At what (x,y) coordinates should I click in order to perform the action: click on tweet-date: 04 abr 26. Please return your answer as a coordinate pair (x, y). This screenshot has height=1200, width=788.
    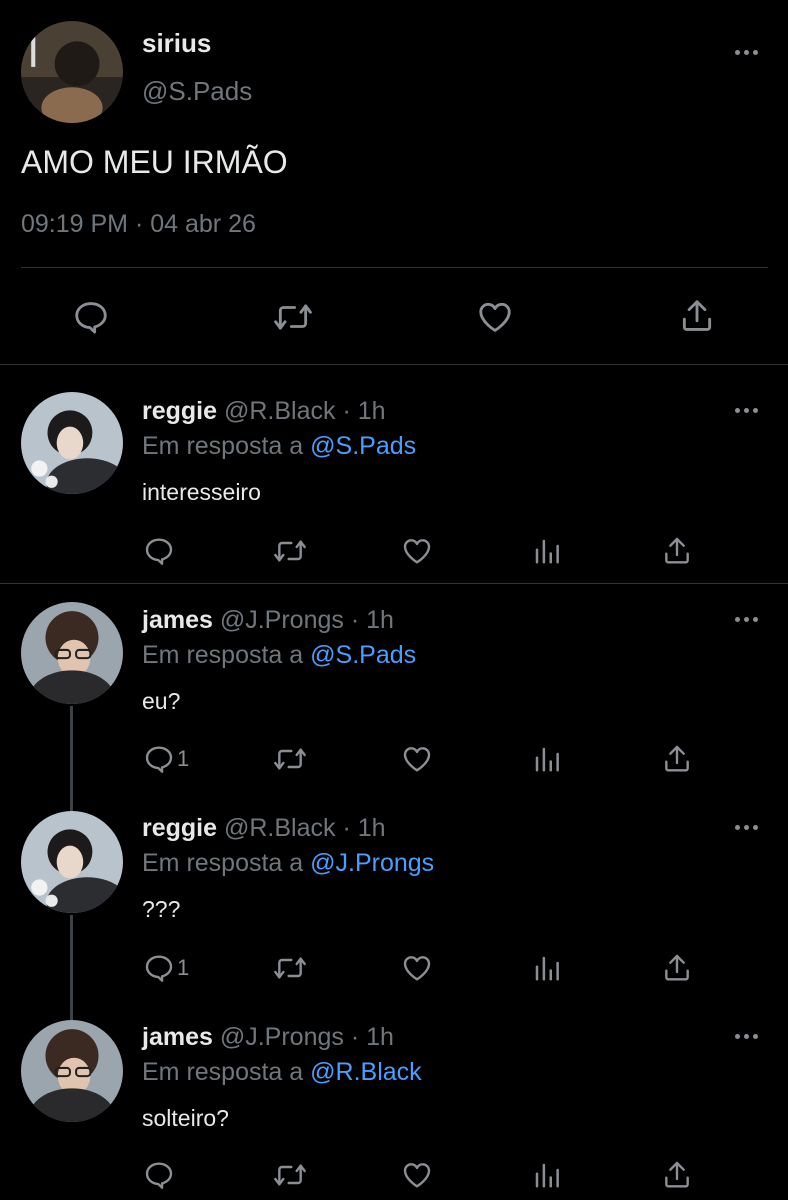
    Looking at the image, I should click on (203, 224).